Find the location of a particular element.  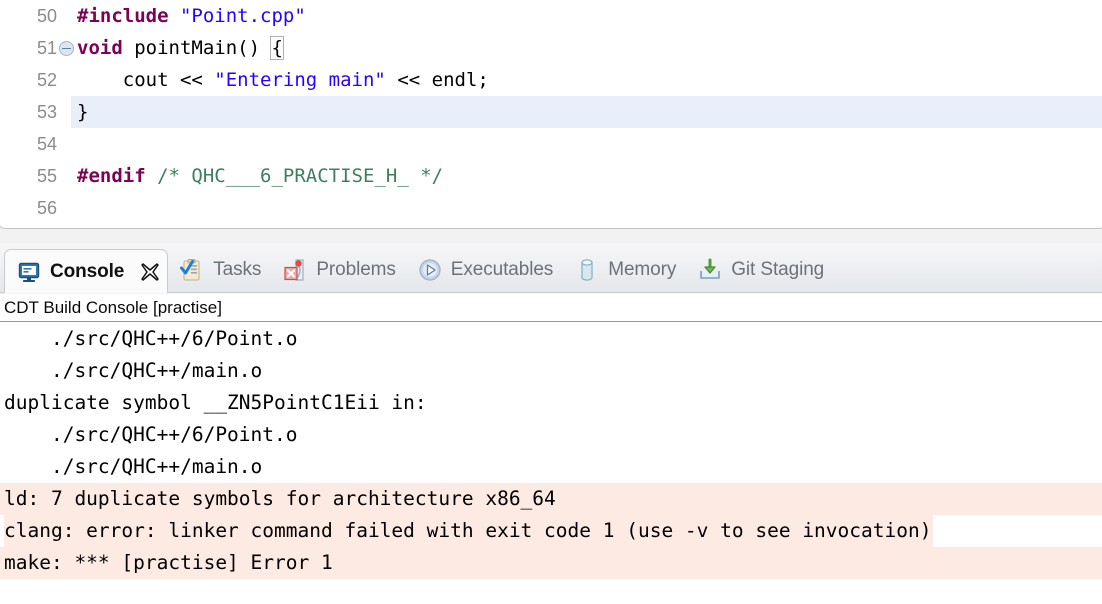

code-token-plain: } is located at coordinates (83, 112).